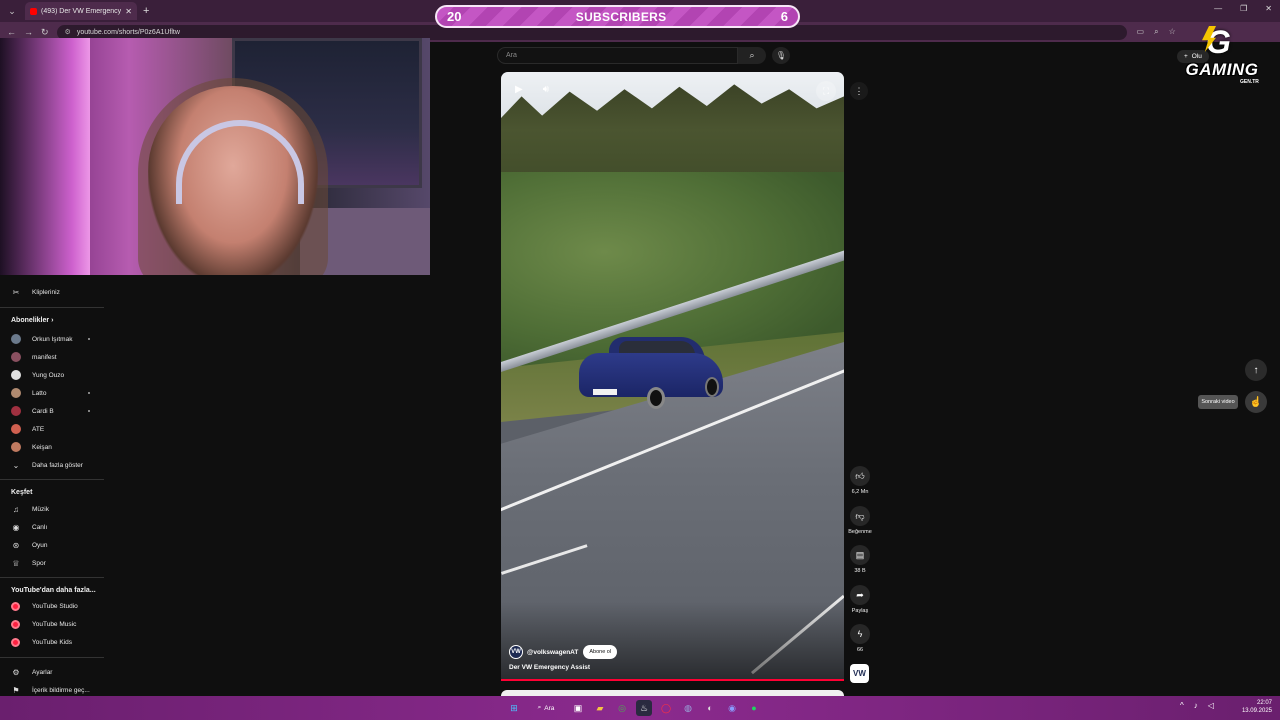 The width and height of the screenshot is (1280, 720). I want to click on subscription-name: Latto, so click(39, 393).